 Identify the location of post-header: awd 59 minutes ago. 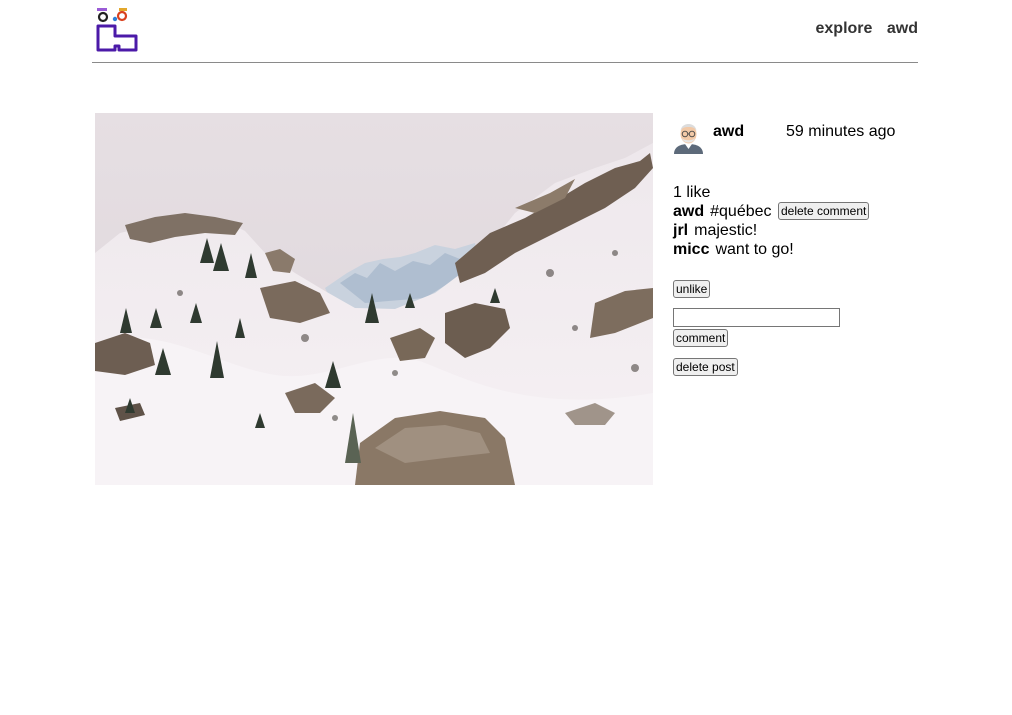
(803, 135).